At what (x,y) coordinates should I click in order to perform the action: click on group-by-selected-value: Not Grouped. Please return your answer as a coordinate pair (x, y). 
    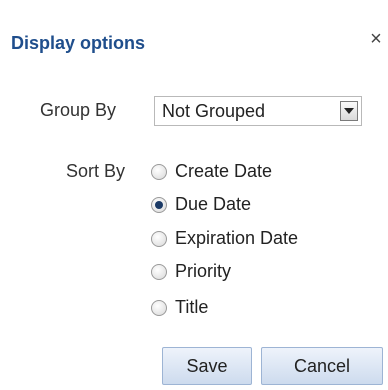
    Looking at the image, I should click on (214, 111).